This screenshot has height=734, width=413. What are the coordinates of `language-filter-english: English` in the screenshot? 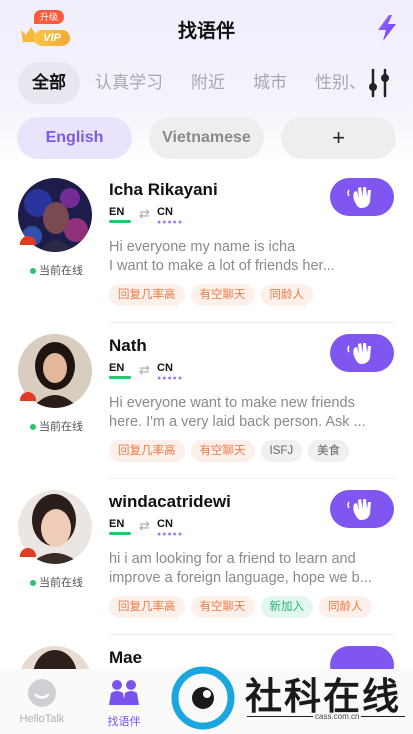 It's located at (74, 138).